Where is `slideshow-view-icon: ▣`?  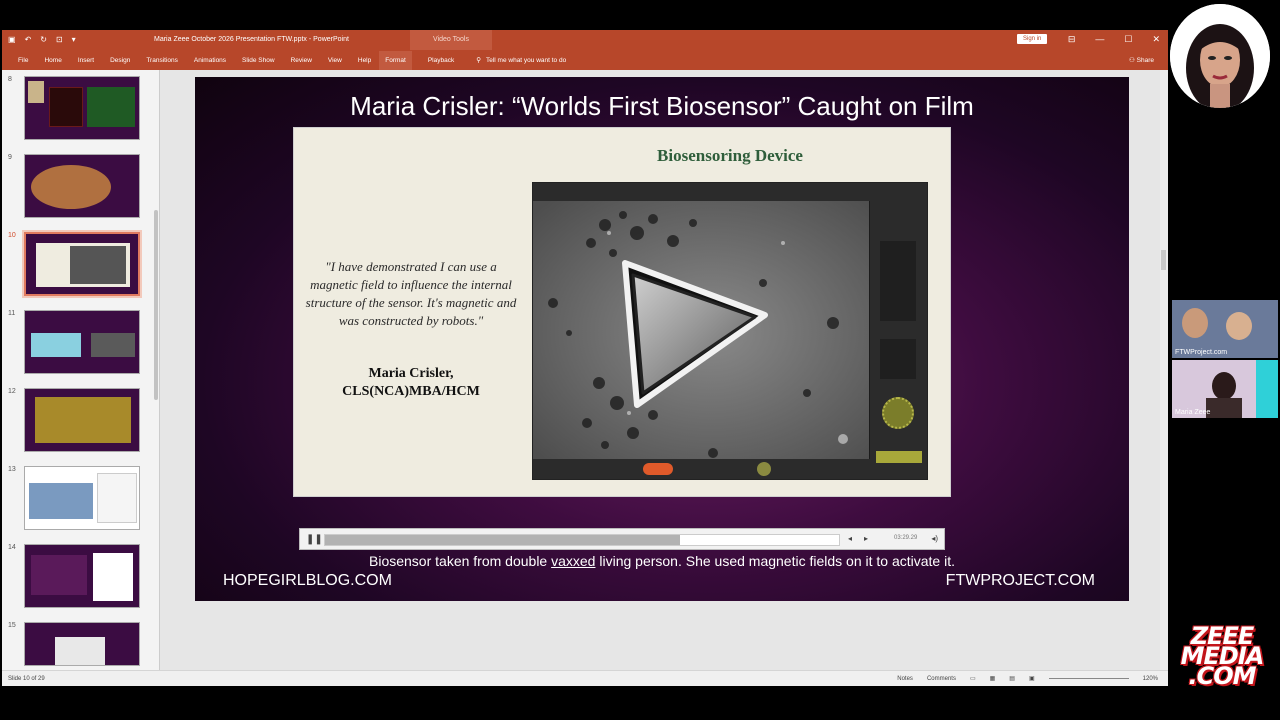
slideshow-view-icon: ▣ is located at coordinates (1032, 678).